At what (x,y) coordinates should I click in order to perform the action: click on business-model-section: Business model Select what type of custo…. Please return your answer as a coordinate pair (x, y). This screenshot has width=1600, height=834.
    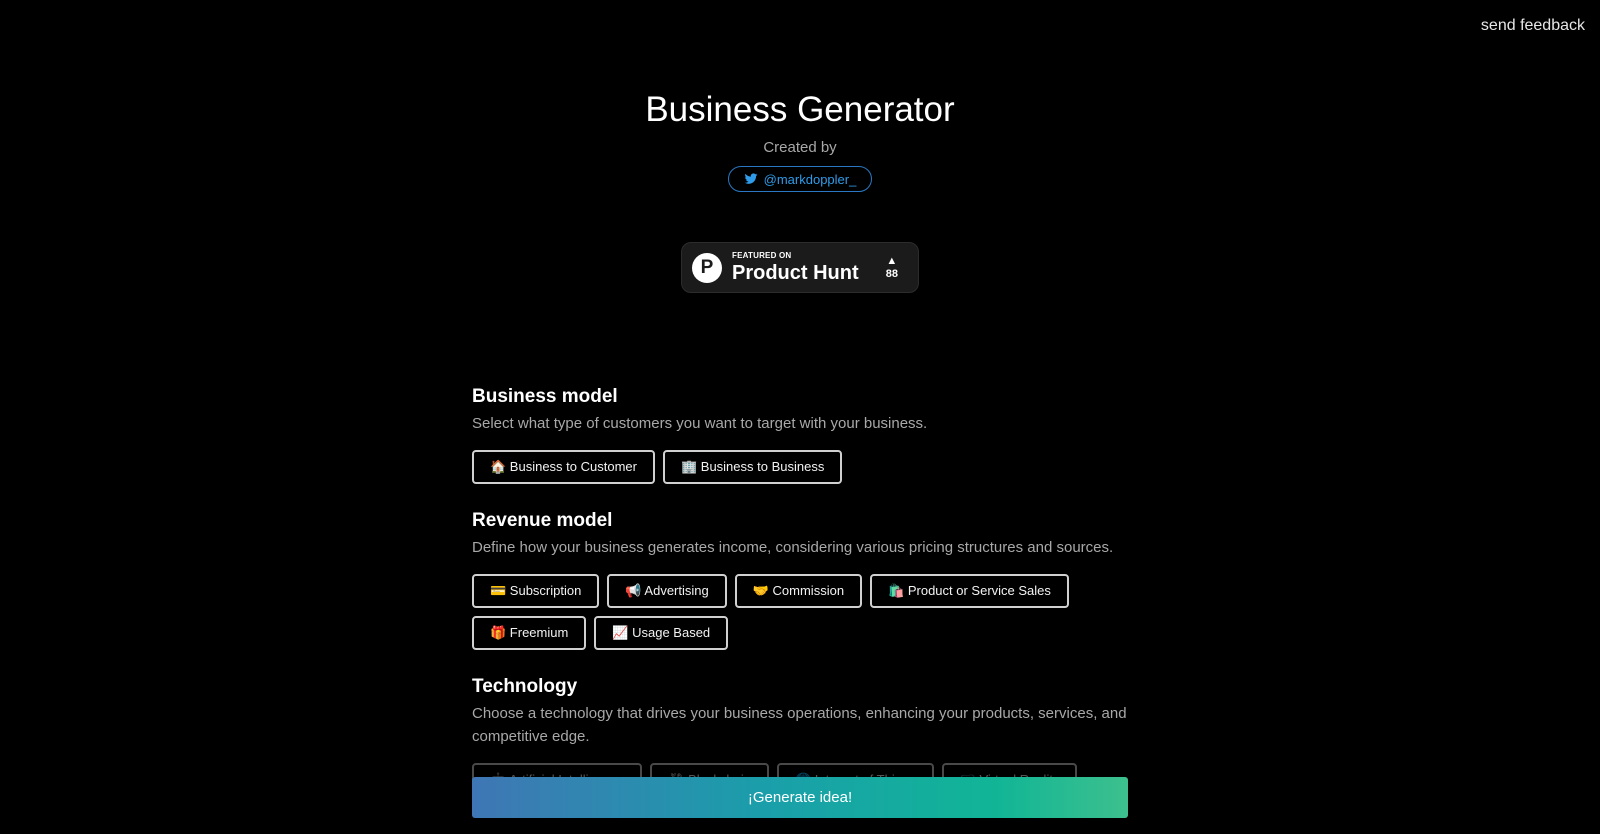
    Looking at the image, I should click on (800, 434).